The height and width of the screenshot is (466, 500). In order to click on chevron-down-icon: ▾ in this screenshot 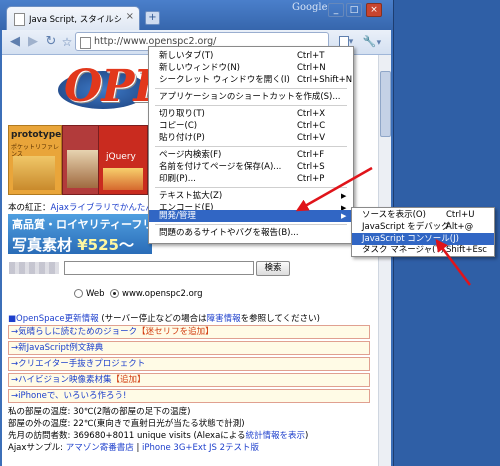, I will do `click(379, 43)`.